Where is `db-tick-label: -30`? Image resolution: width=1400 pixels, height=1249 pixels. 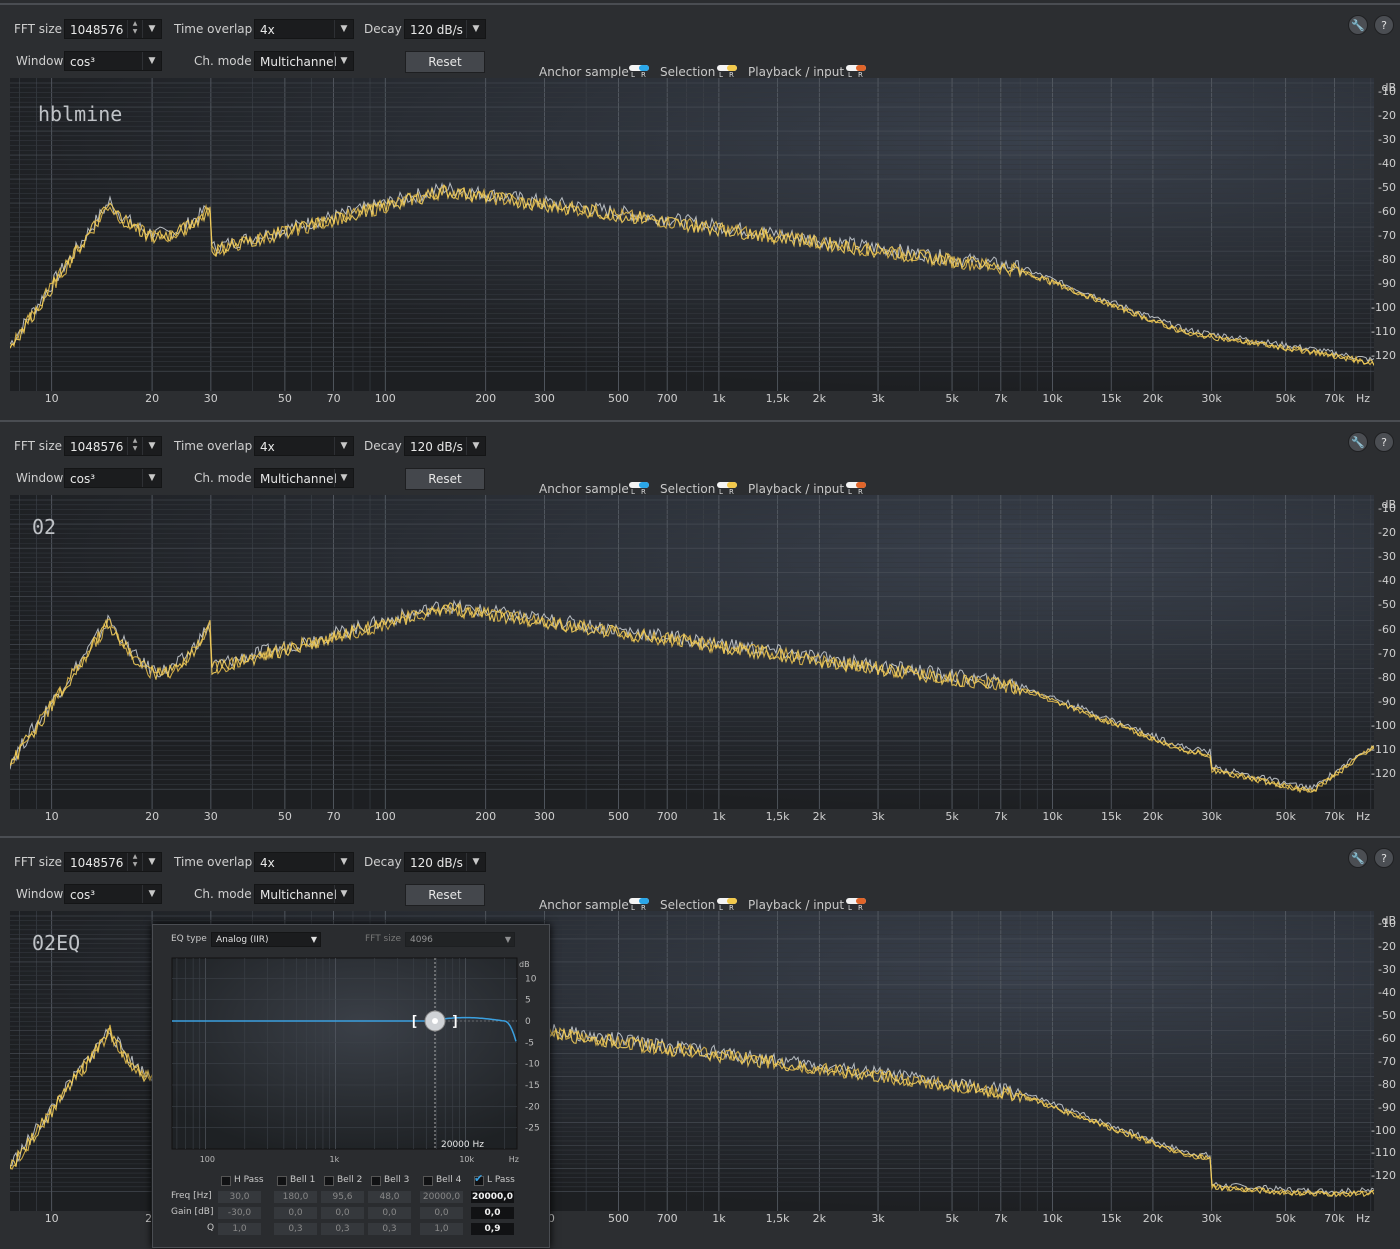
db-tick-label: -30 is located at coordinates (1387, 969).